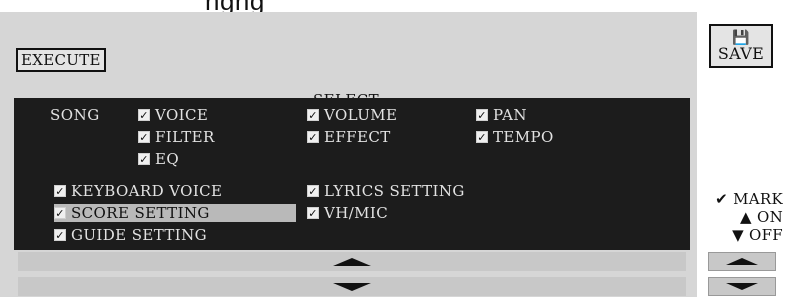 The height and width of the screenshot is (297, 787). Describe the element at coordinates (185, 137) in the screenshot. I see `item-label: FILTER` at that location.